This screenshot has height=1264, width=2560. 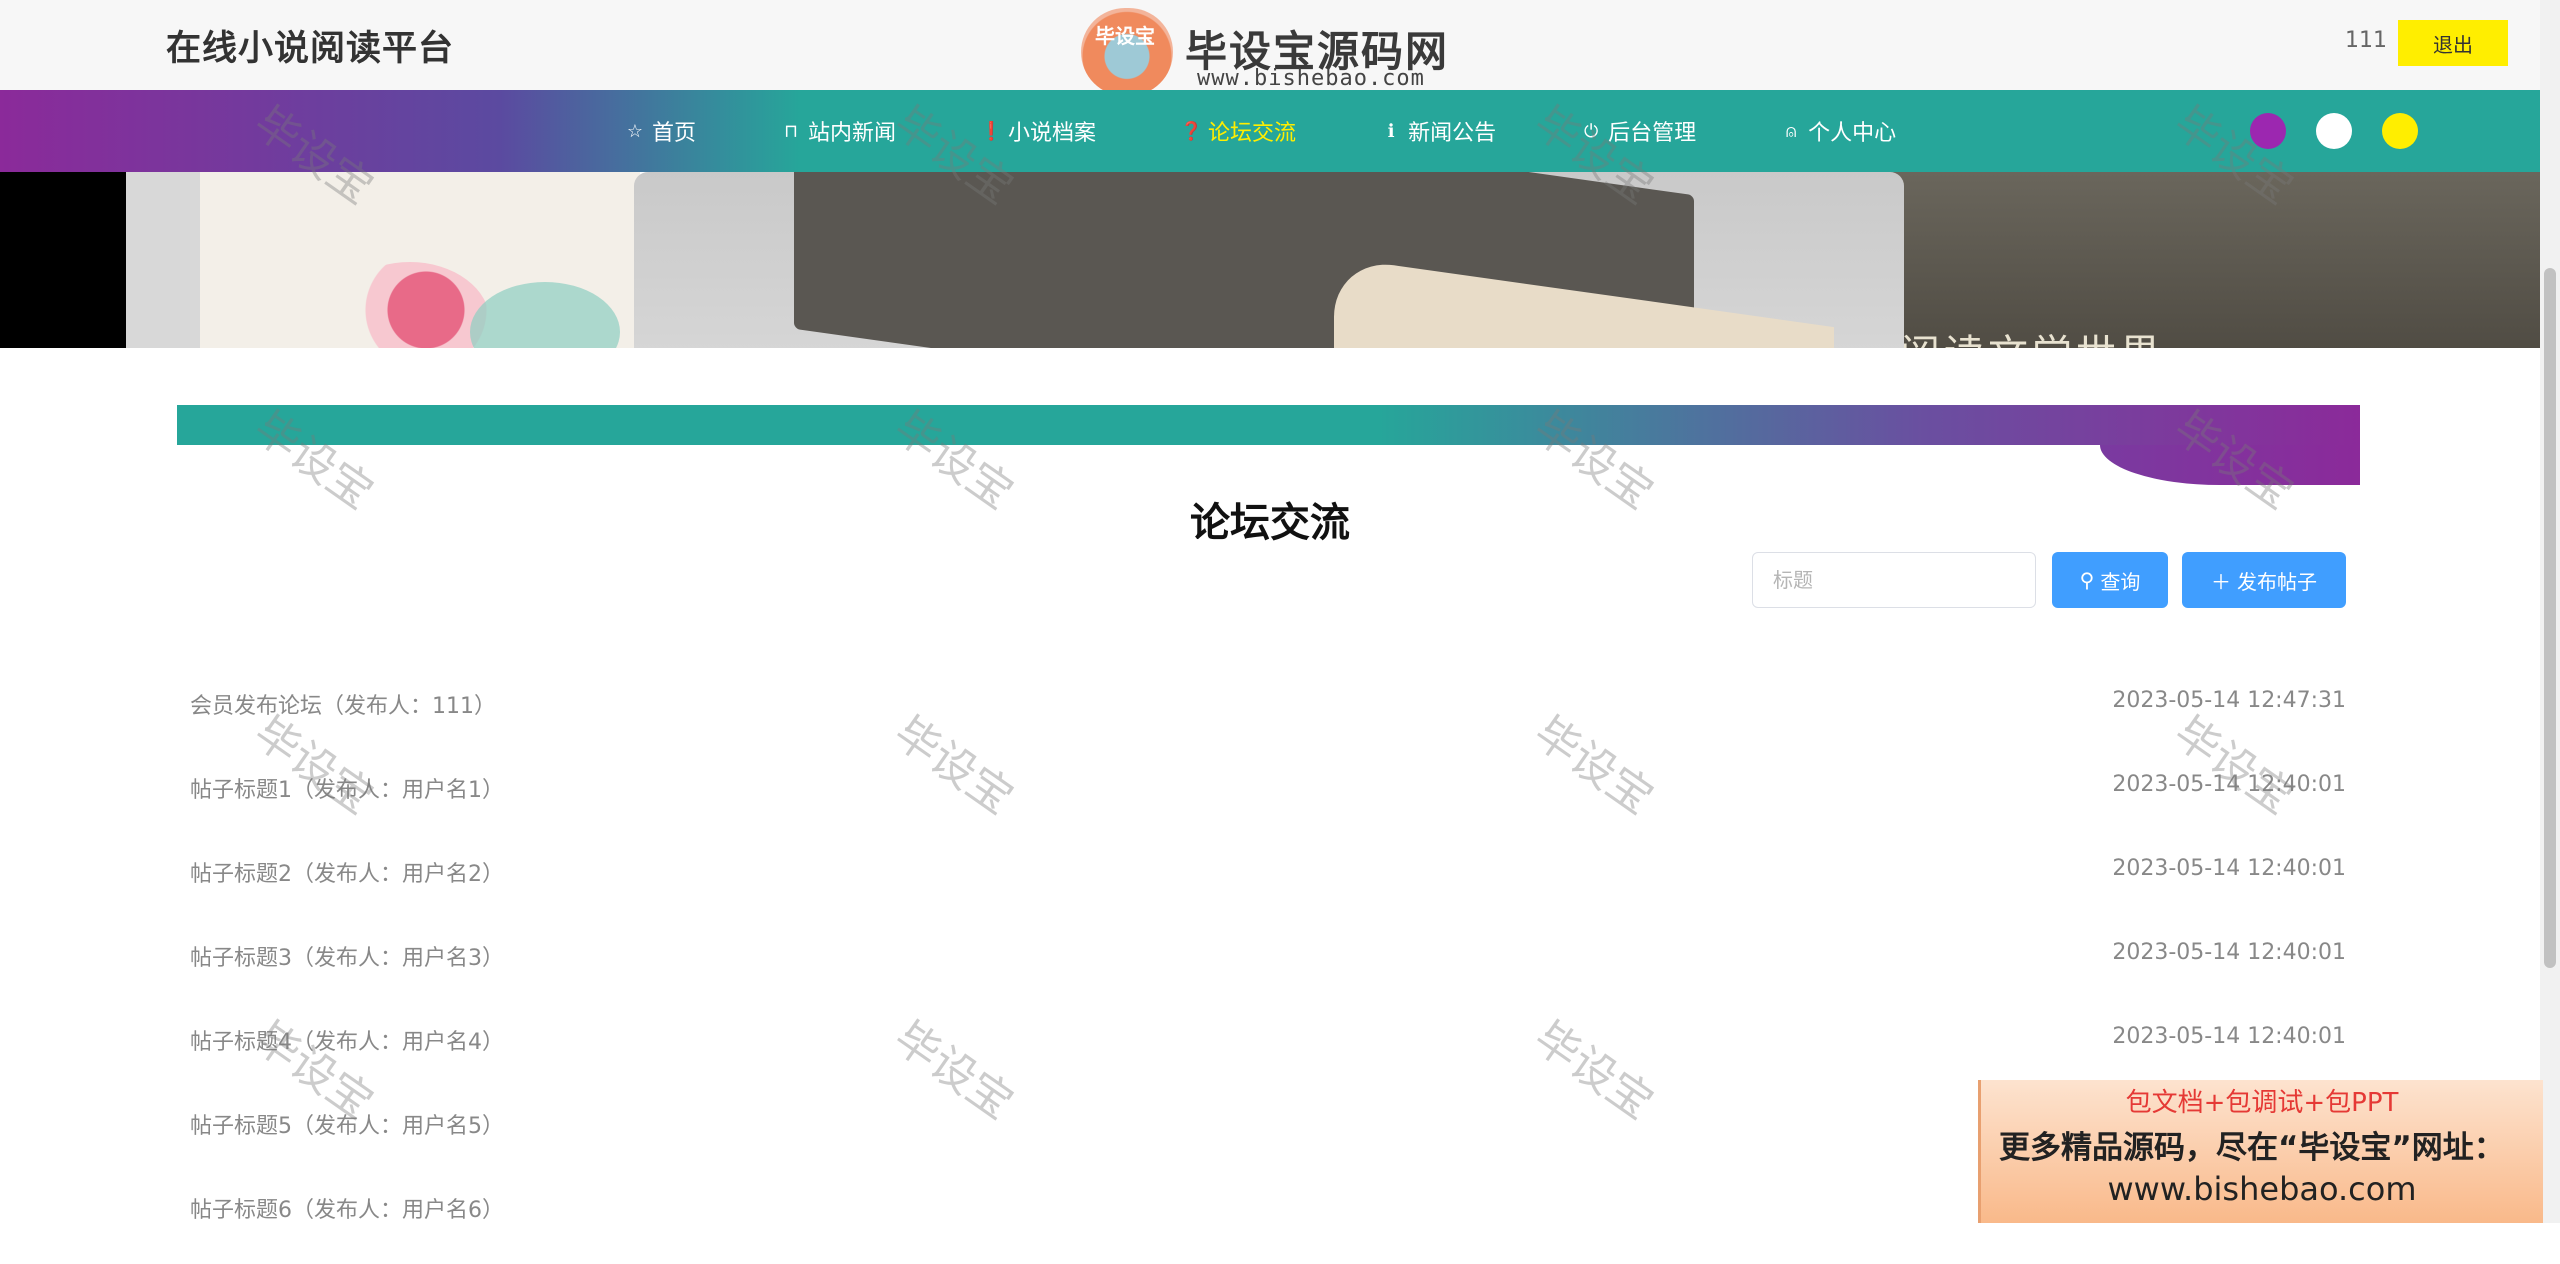 What do you see at coordinates (1452, 133) in the screenshot?
I see `nav-item-label: 新闻公告` at bounding box center [1452, 133].